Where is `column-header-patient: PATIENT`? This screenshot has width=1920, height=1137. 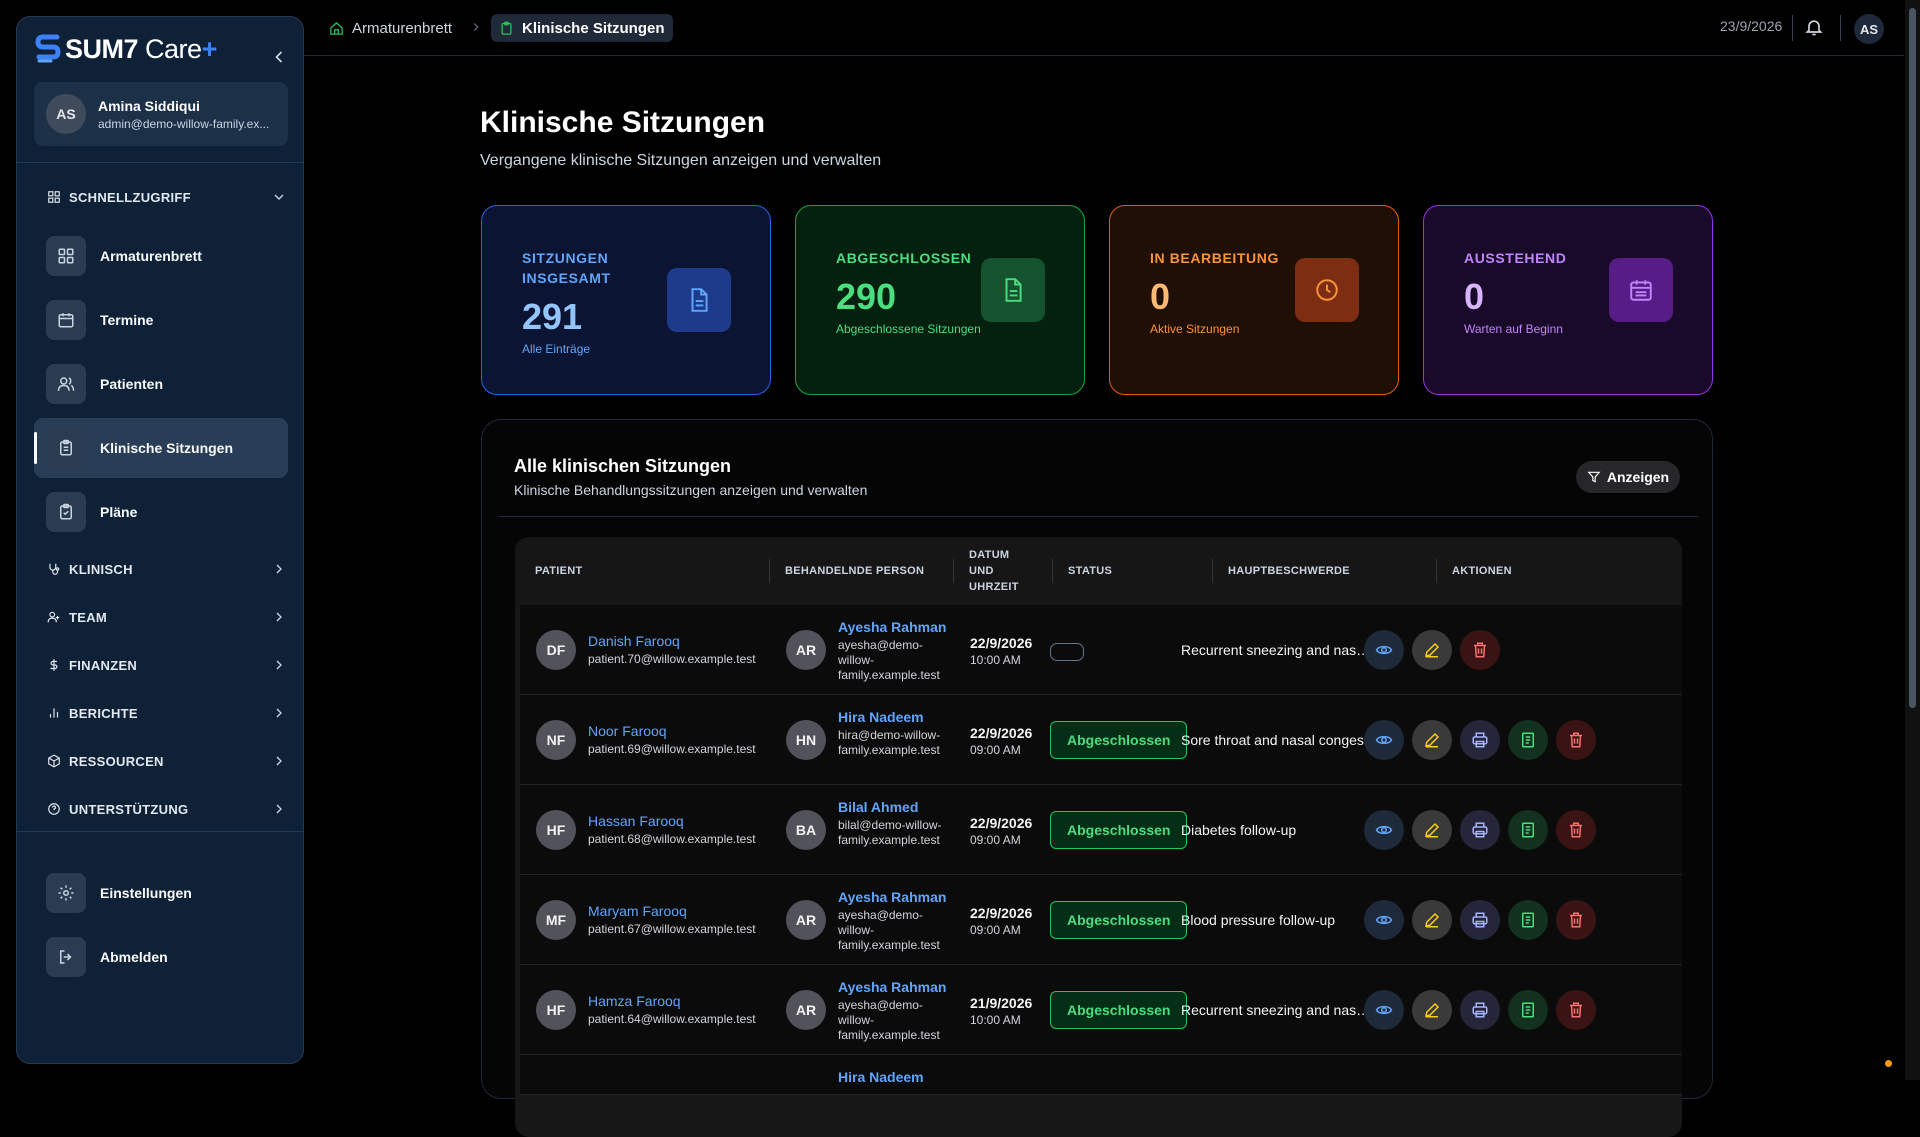
column-header-patient: PATIENT is located at coordinates (559, 571).